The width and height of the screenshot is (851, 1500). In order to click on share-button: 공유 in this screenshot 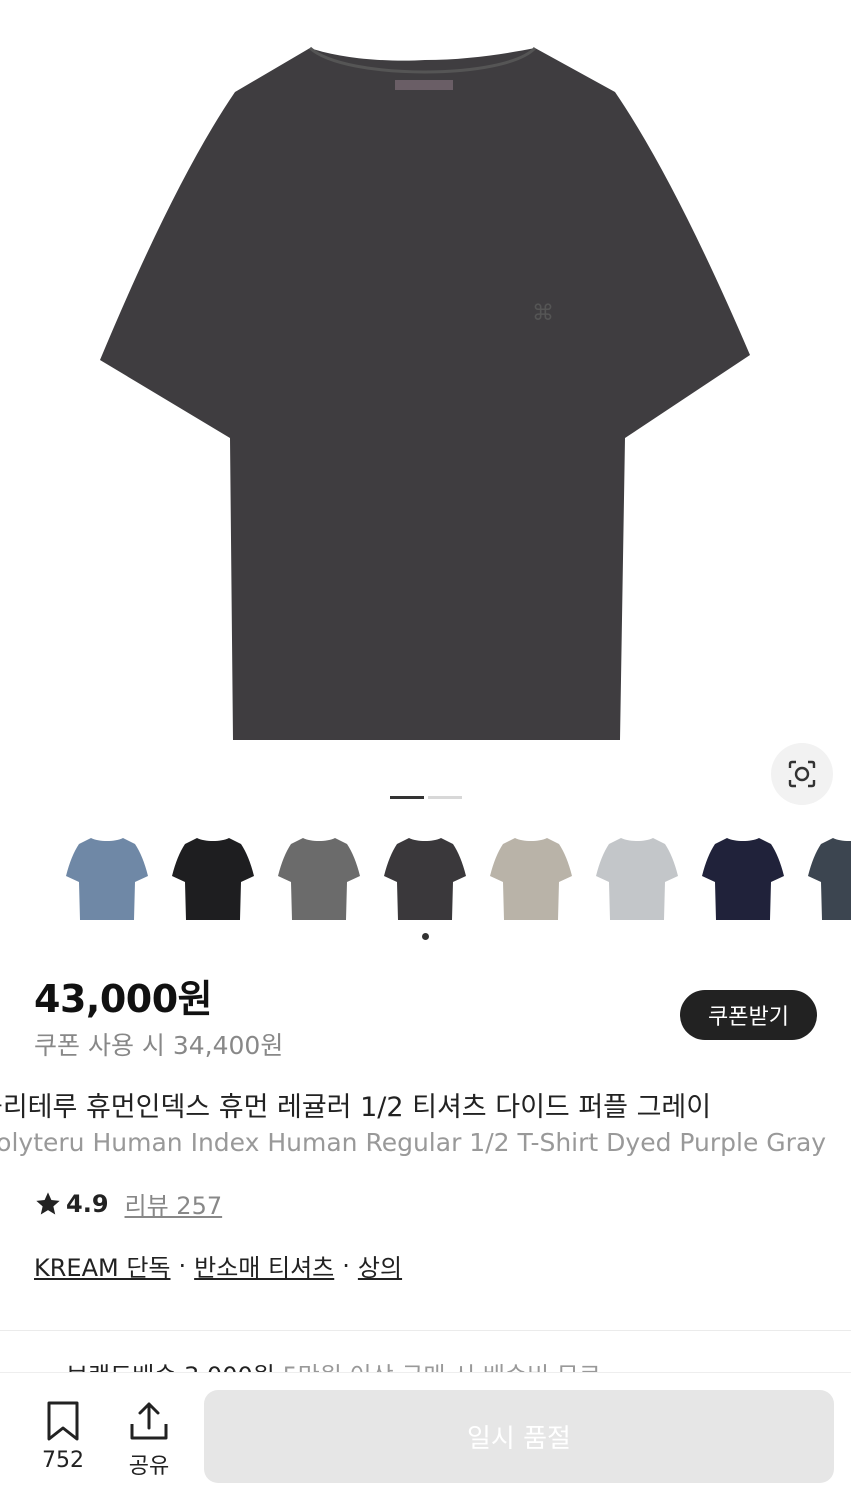, I will do `click(149, 1440)`.